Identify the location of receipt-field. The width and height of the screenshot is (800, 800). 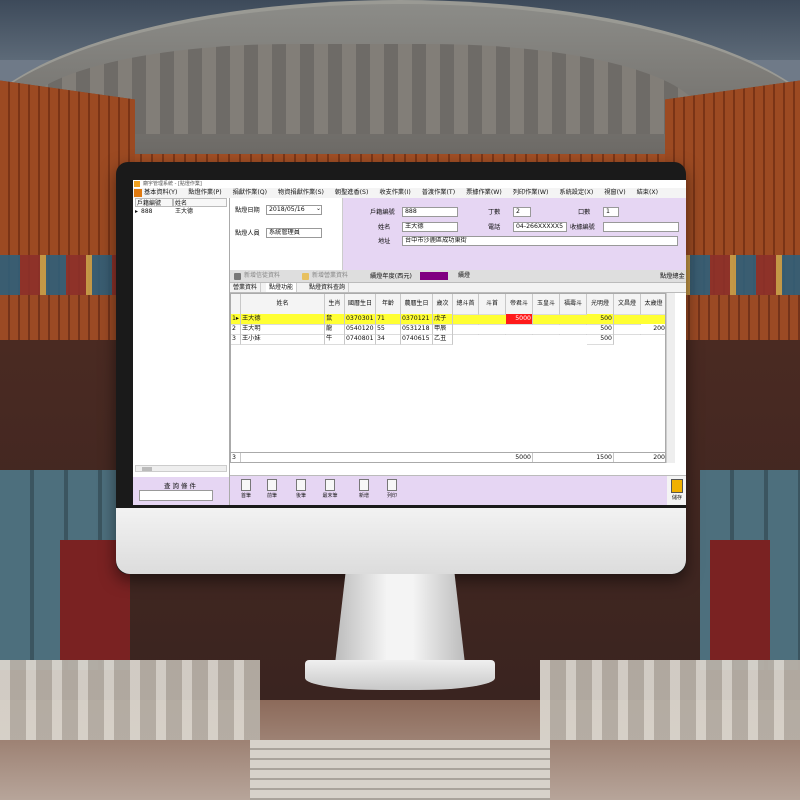
(641, 227).